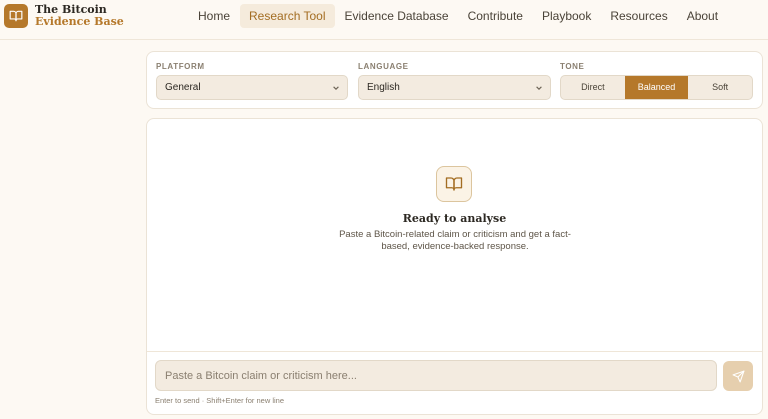  I want to click on language-select: English, so click(454, 87).